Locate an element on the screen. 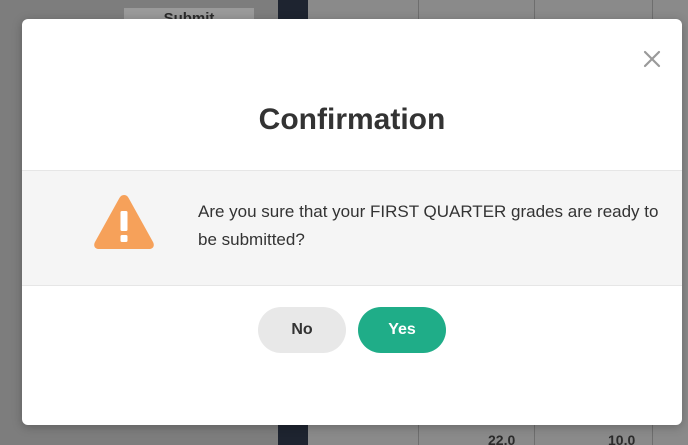 The height and width of the screenshot is (445, 688). close-icon is located at coordinates (652, 59).